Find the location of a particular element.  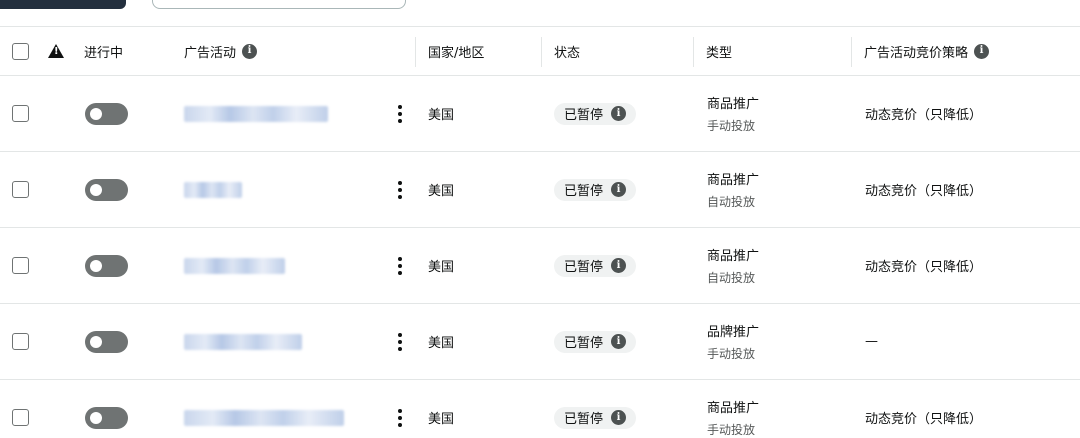

table-header: 进行中 广告活动 i 国家/地区 状态 类型 广告活动竞价策略 i is located at coordinates (540, 51).